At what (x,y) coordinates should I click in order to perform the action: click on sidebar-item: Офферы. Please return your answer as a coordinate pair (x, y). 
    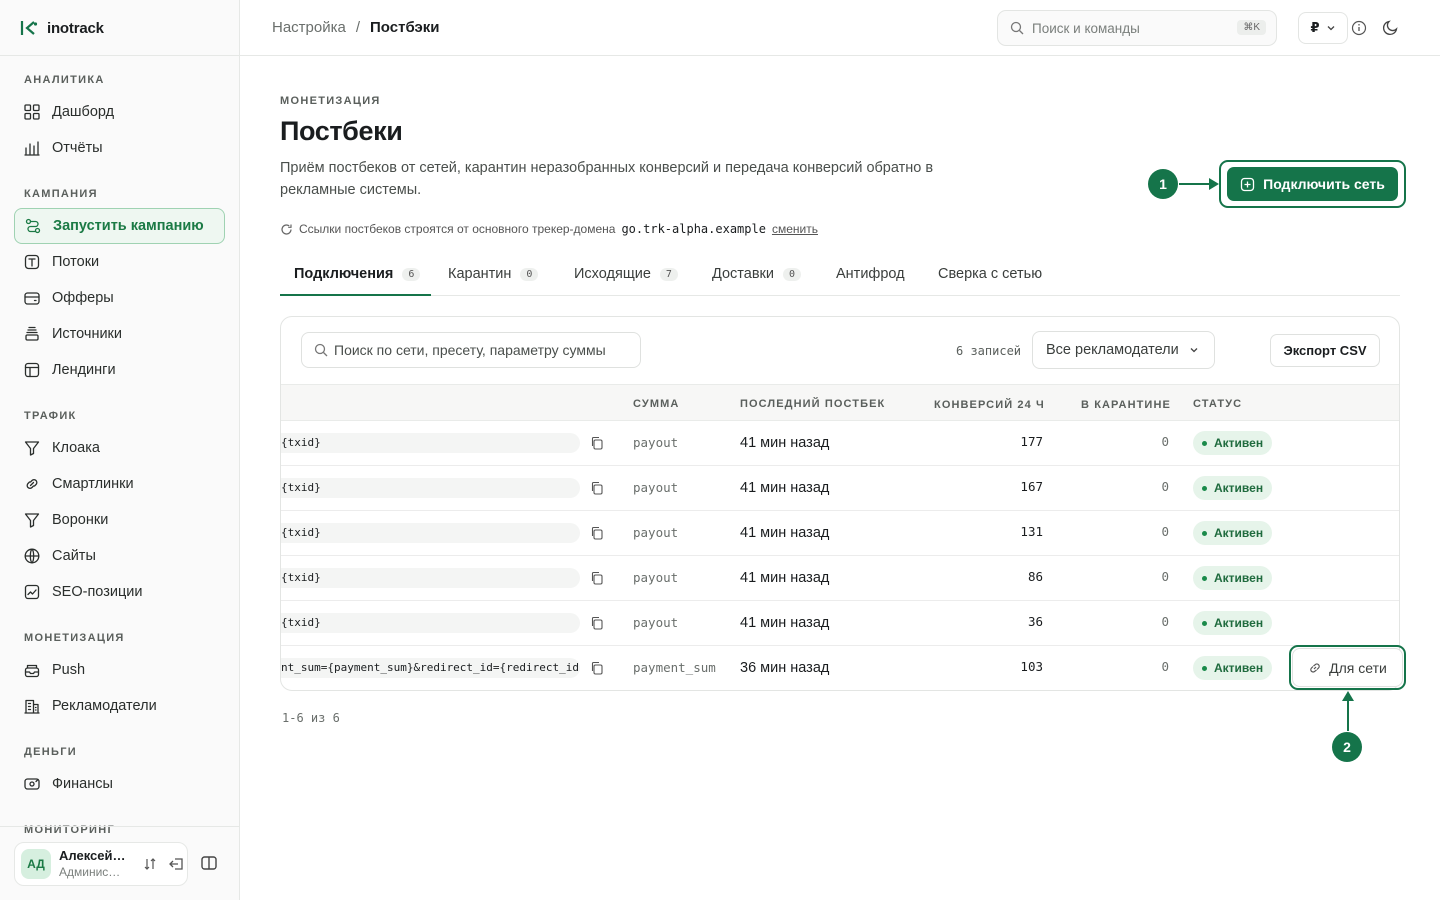
    Looking at the image, I should click on (119, 298).